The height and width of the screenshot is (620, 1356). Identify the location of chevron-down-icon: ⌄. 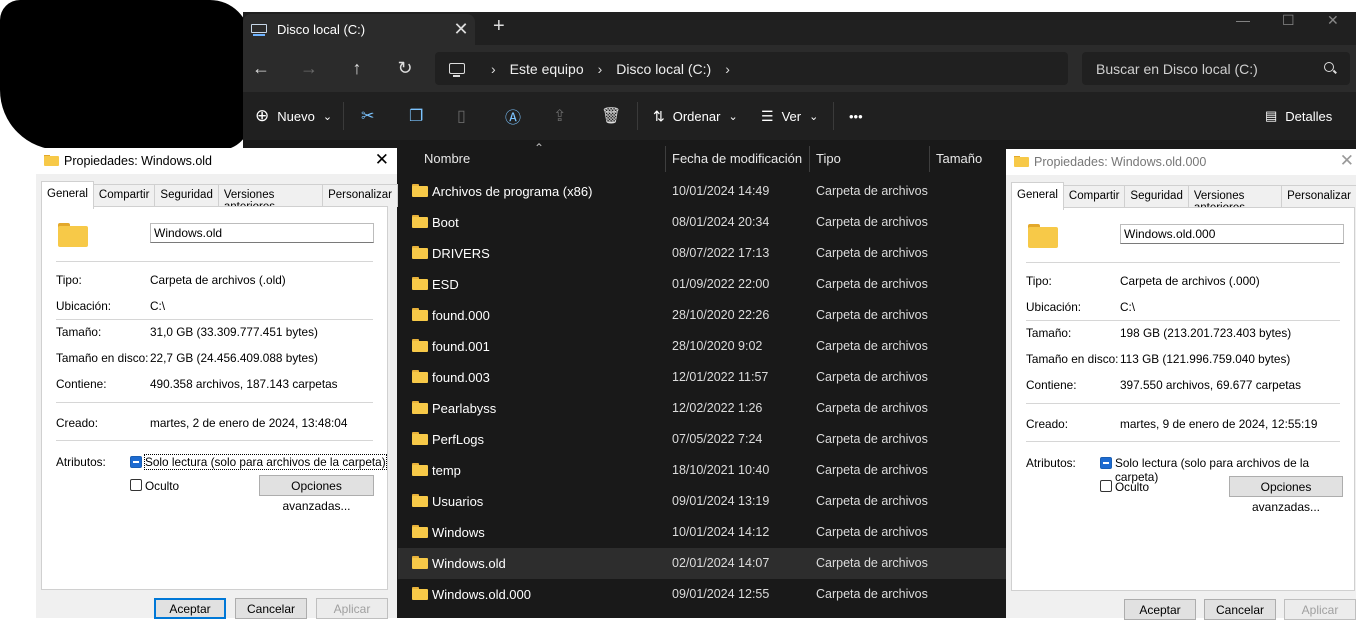
(327, 116).